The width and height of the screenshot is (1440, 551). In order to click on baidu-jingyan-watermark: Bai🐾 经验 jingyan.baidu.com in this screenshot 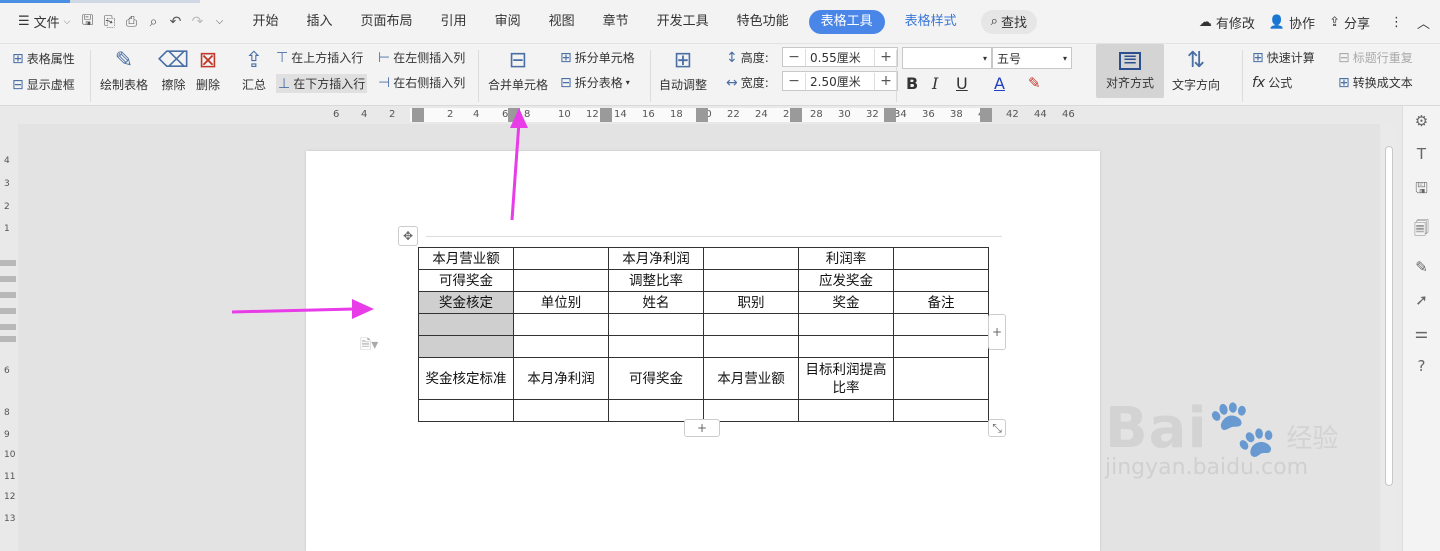, I will do `click(1221, 437)`.